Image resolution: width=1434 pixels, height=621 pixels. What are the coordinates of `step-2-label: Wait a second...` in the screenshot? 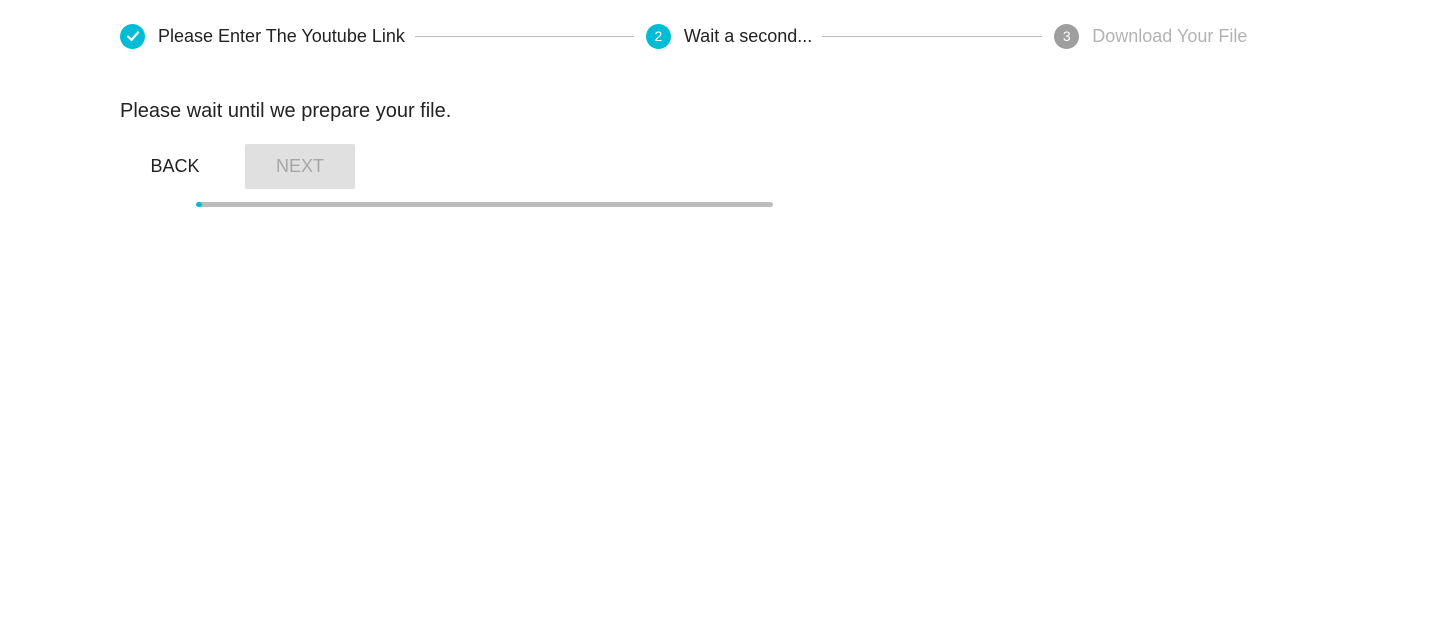 It's located at (748, 35).